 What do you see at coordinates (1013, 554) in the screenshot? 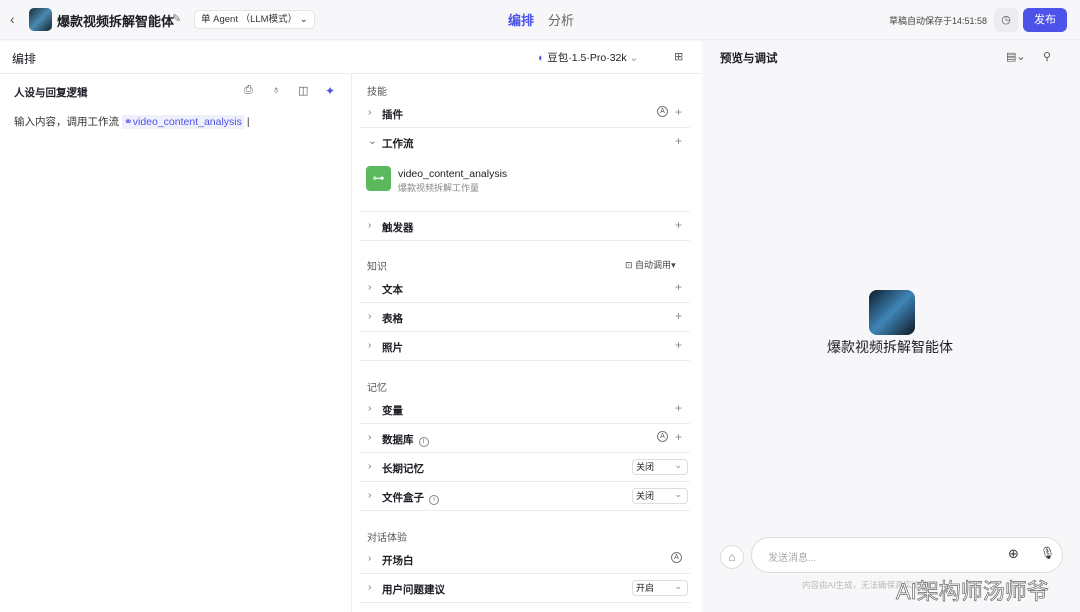
I see `add-attachment-icon: ⊕` at bounding box center [1013, 554].